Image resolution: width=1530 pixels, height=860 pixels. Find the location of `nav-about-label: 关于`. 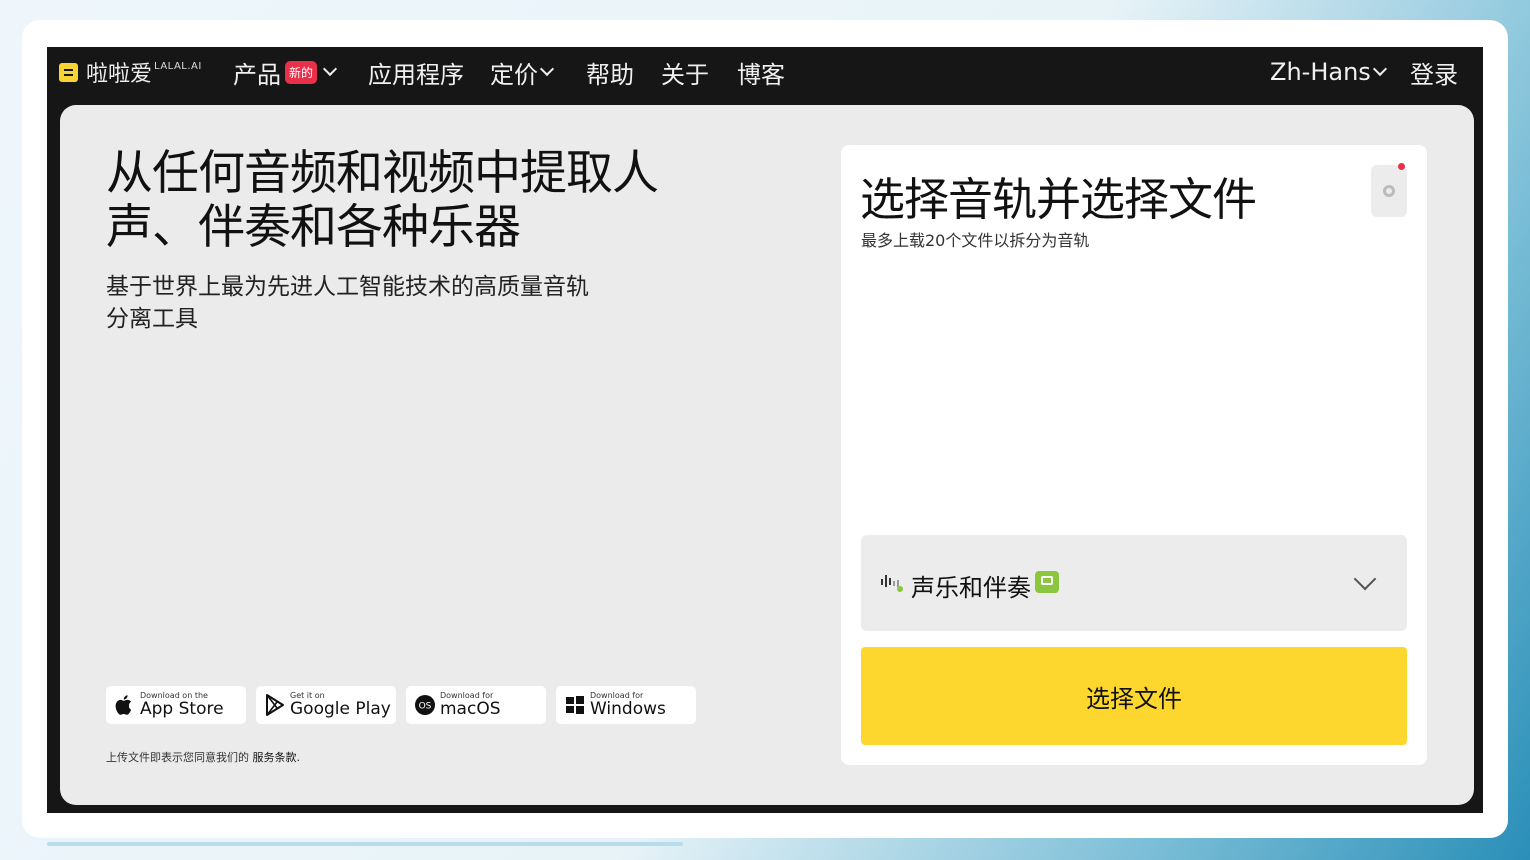

nav-about-label: 关于 is located at coordinates (685, 74).